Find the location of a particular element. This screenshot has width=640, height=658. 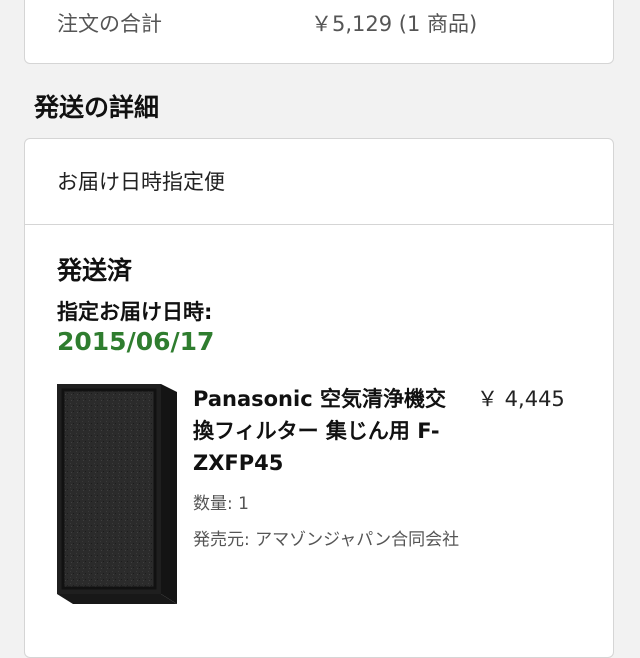

air-filter-icon is located at coordinates (117, 494).